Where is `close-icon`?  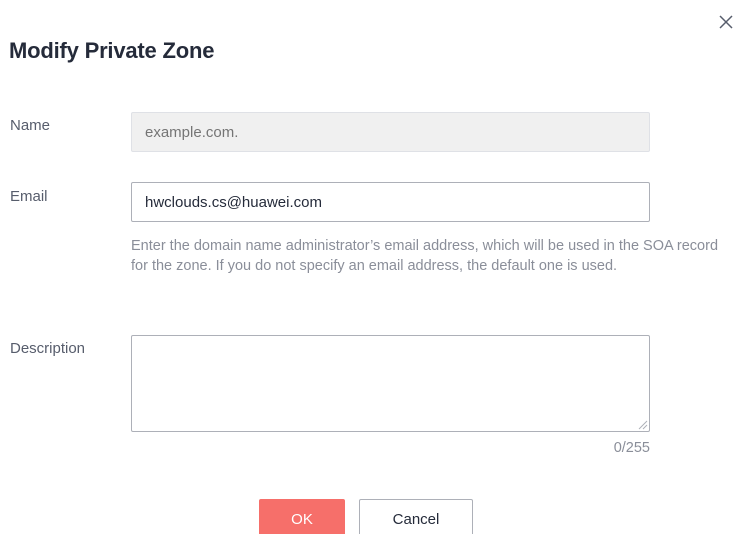
close-icon is located at coordinates (726, 22).